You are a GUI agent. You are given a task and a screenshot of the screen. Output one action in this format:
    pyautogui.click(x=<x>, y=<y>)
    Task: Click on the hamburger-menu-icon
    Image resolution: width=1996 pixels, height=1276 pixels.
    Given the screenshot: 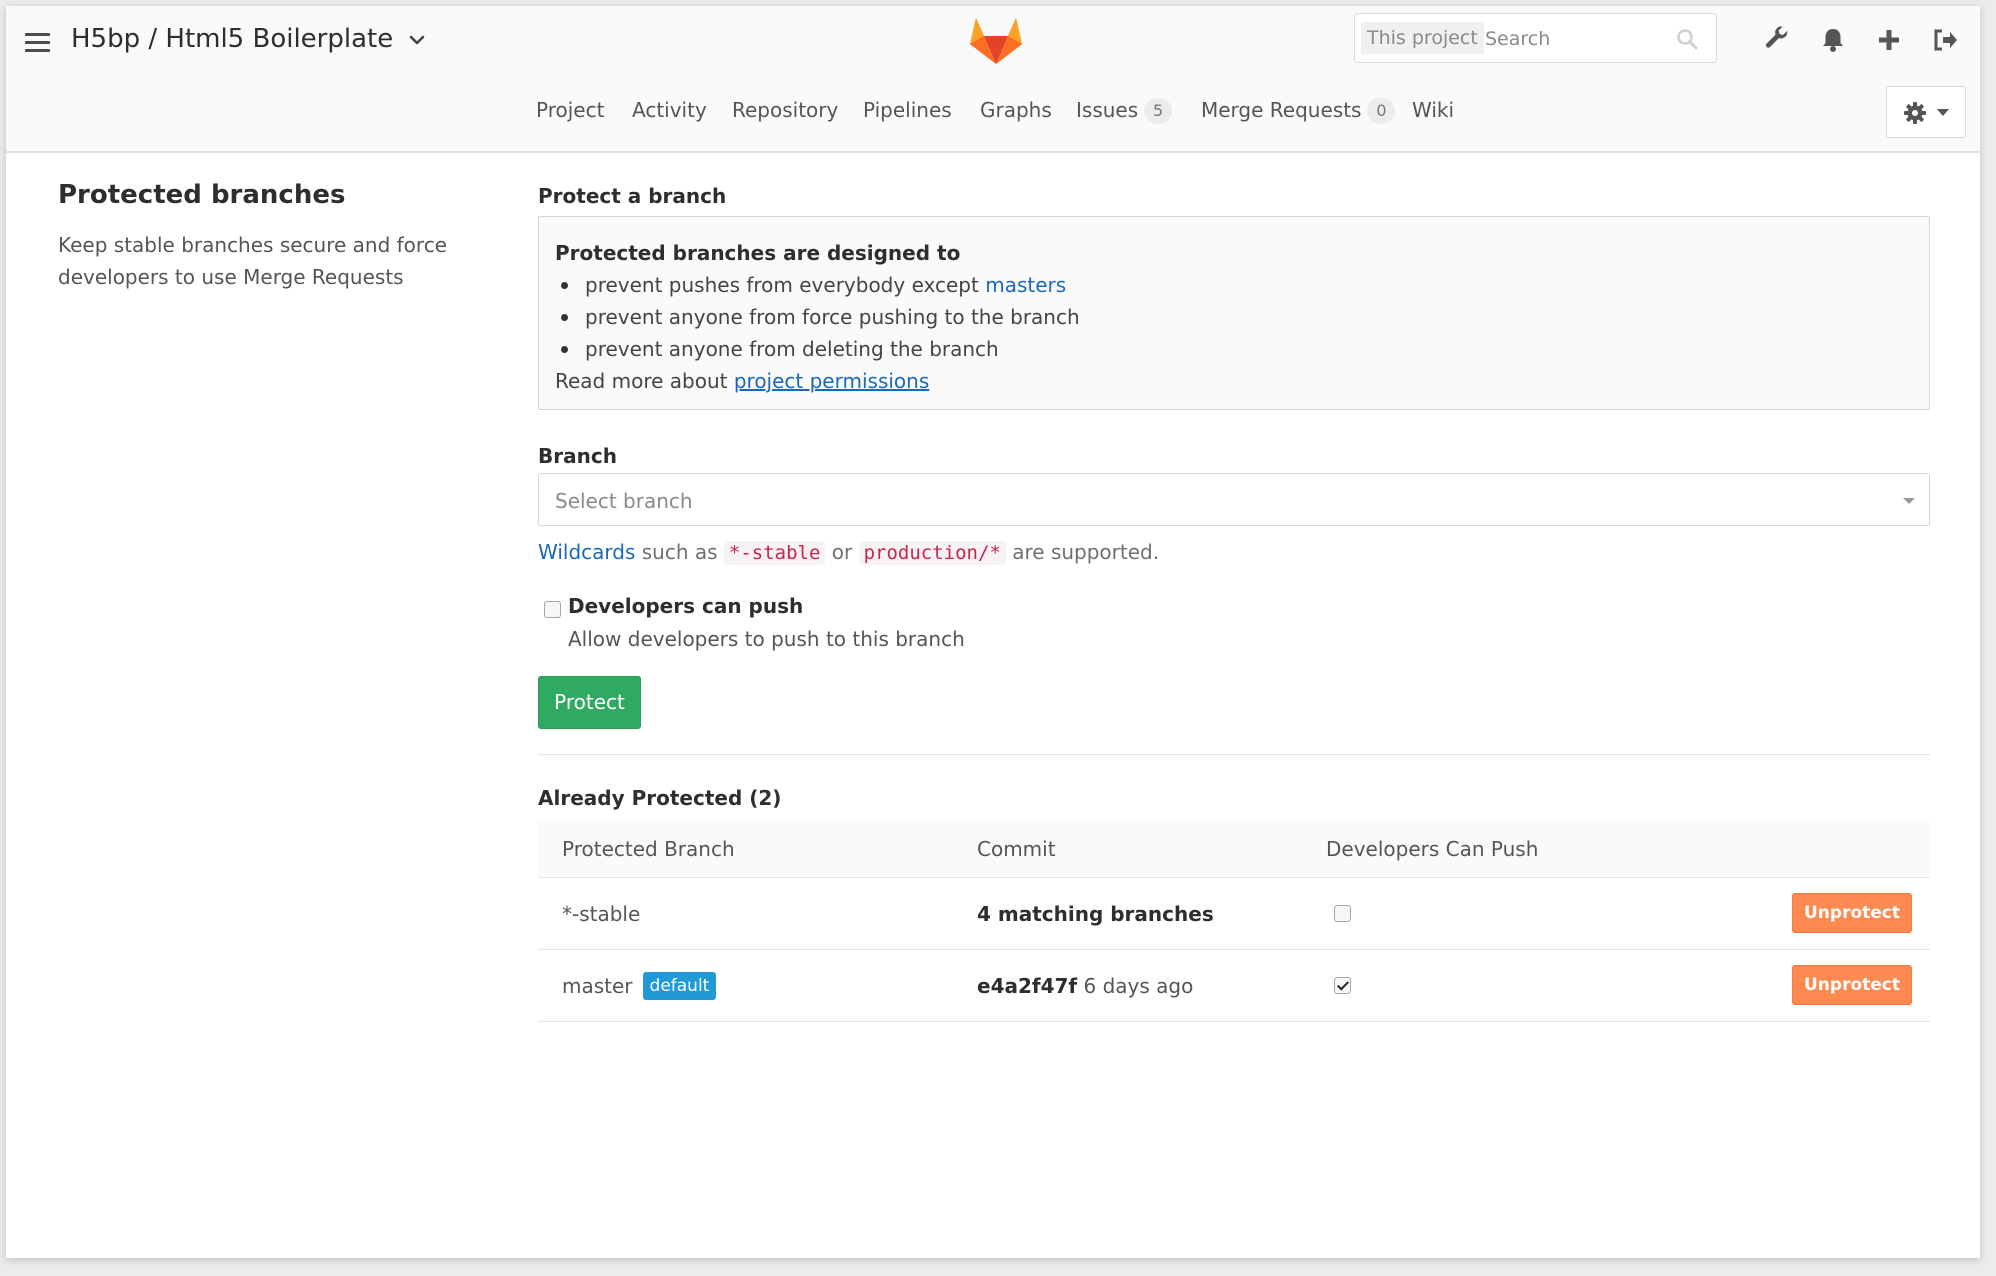 What is the action you would take?
    pyautogui.click(x=37, y=43)
    